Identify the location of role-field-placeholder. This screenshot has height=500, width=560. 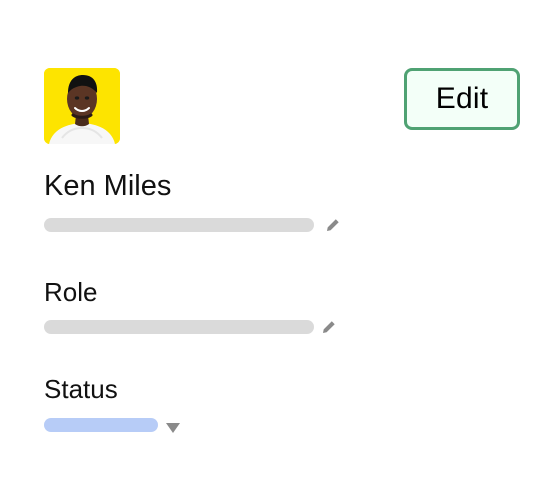
(179, 327).